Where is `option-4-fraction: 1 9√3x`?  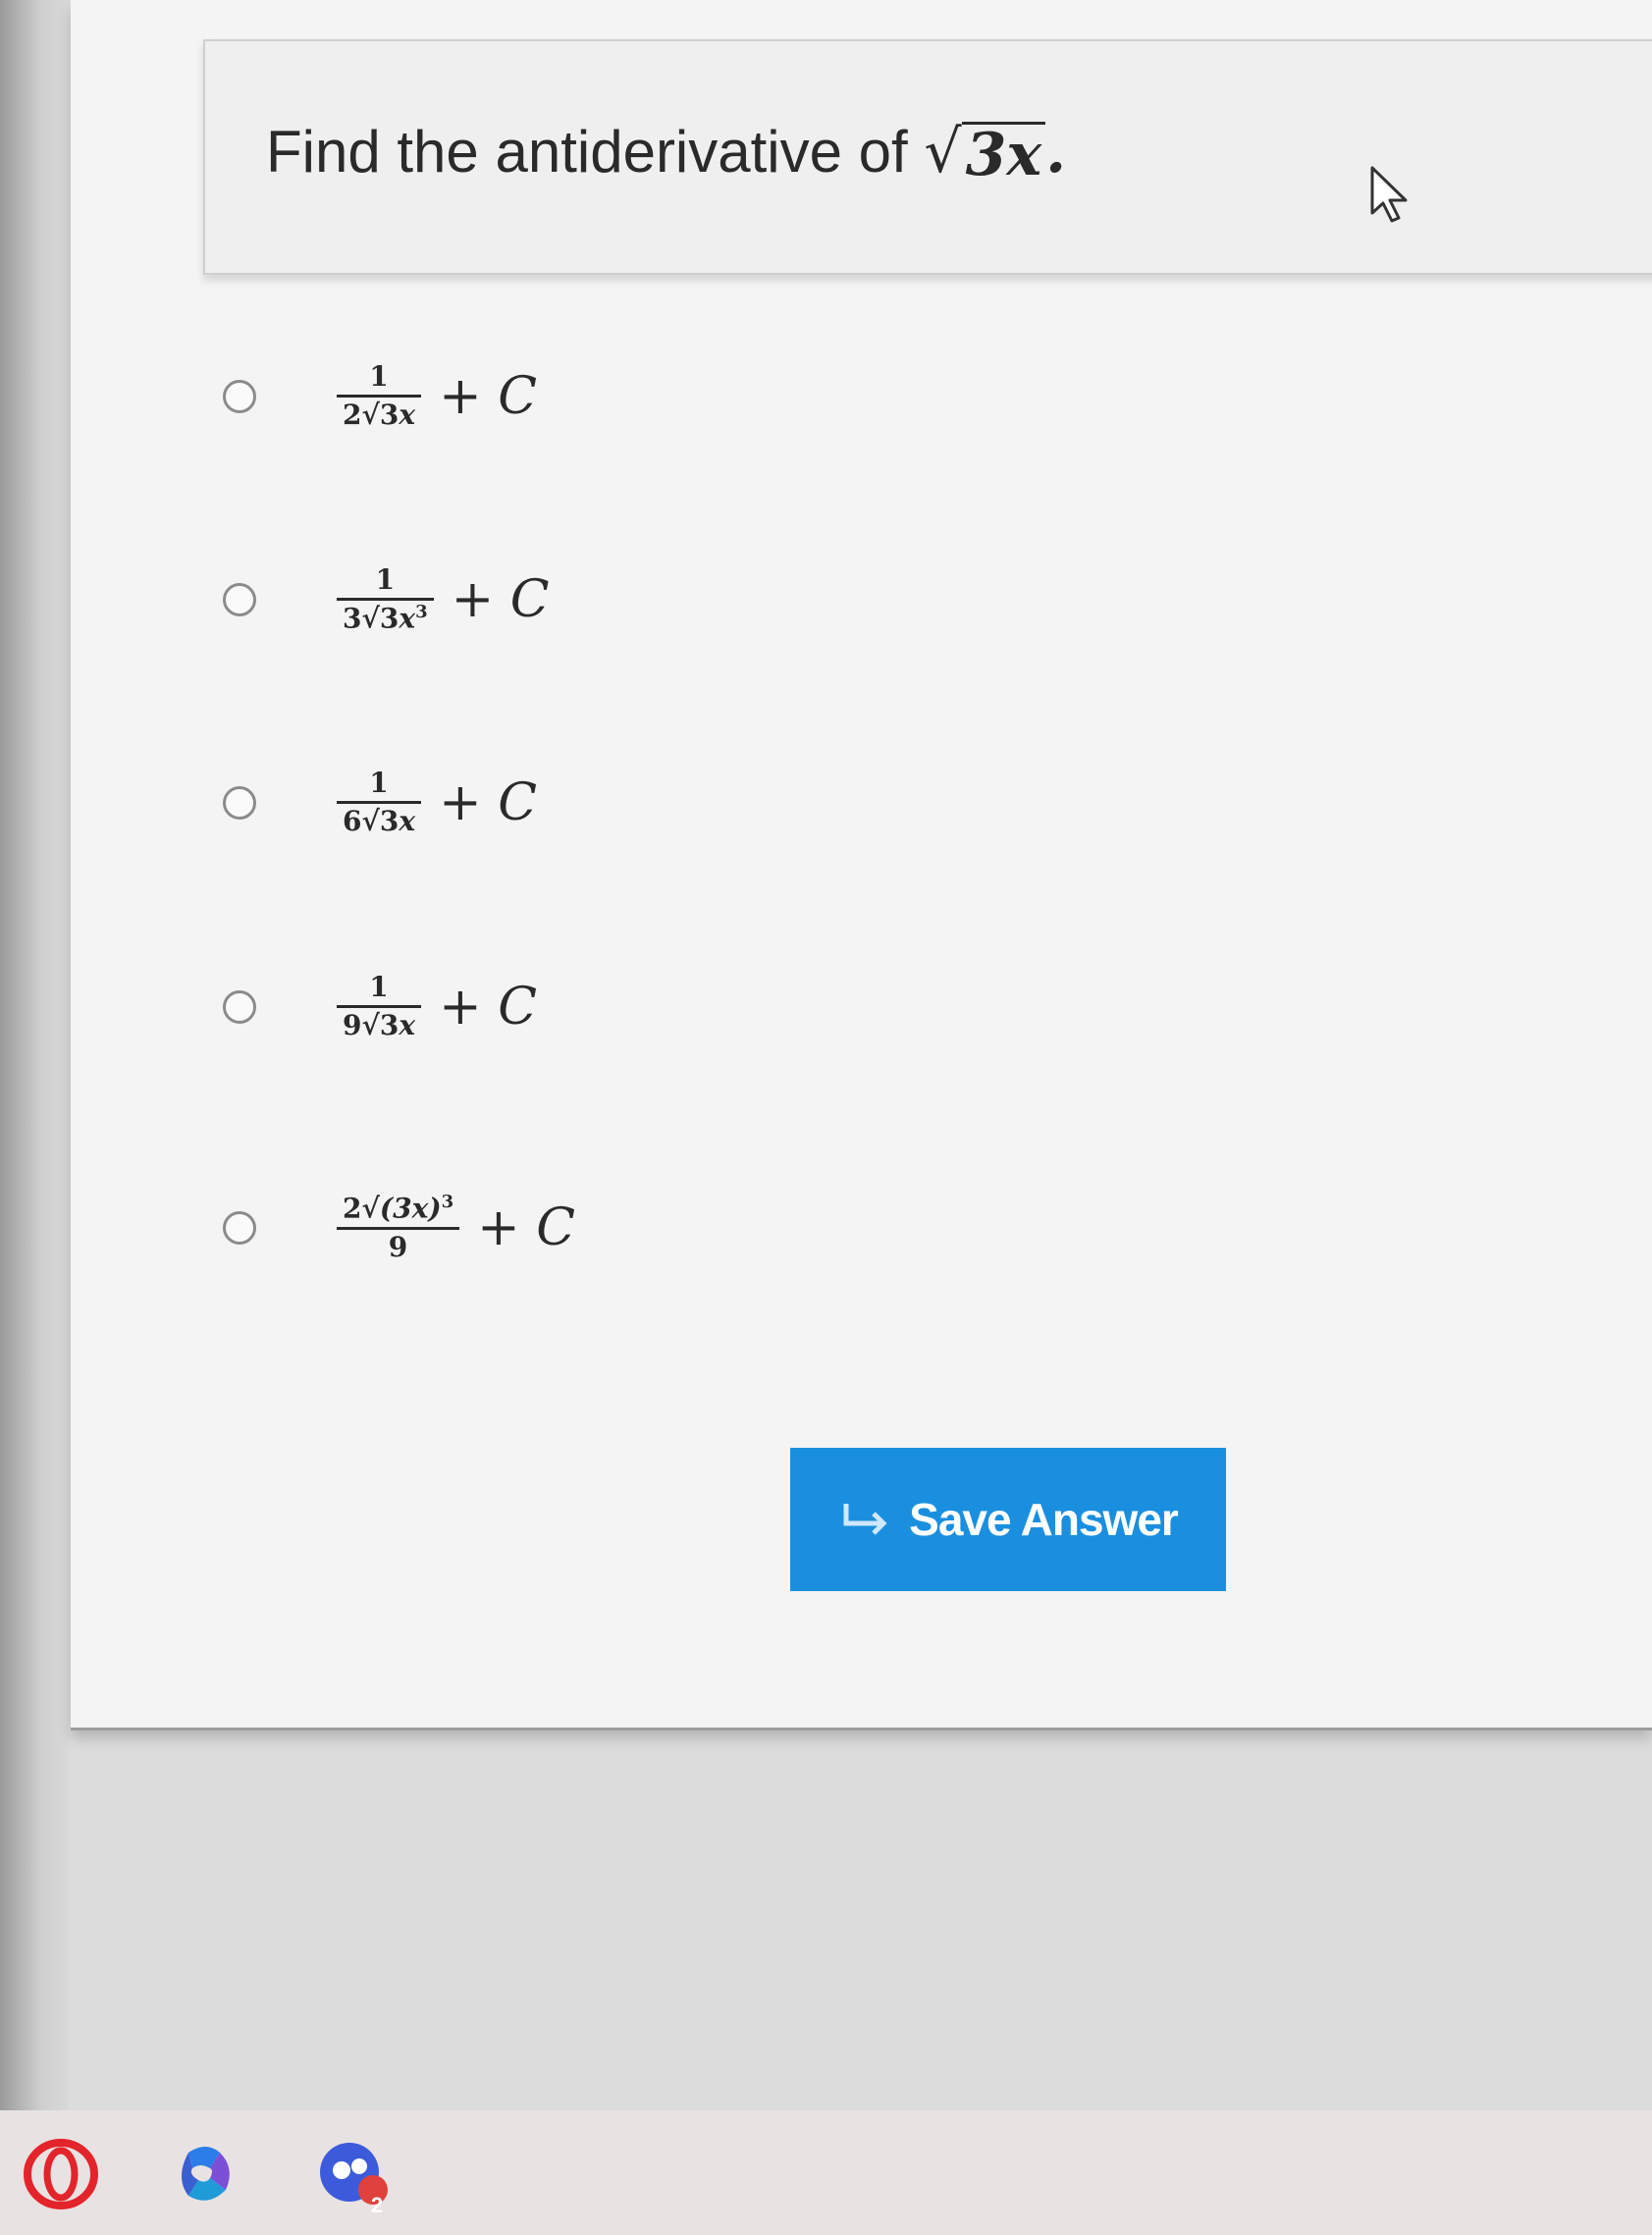 option-4-fraction: 1 9√3x is located at coordinates (379, 1006).